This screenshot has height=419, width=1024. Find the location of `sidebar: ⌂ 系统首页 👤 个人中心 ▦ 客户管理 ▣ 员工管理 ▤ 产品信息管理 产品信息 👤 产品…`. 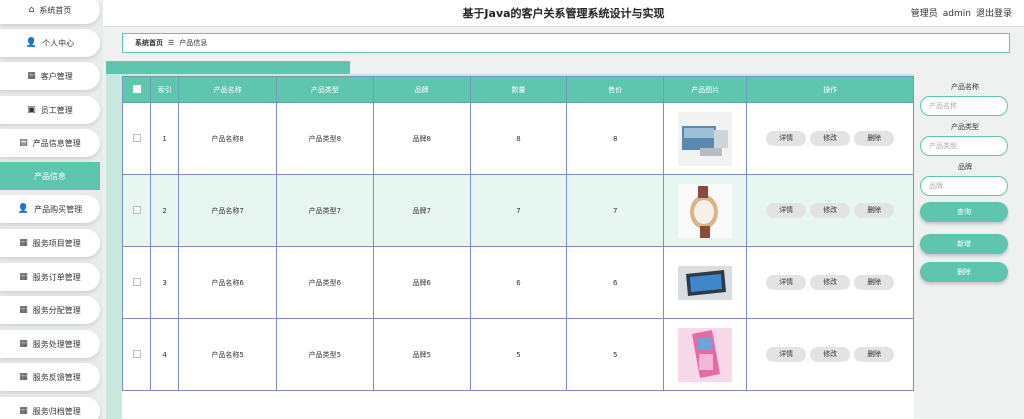

sidebar: ⌂ 系统首页 👤 个人中心 ▦ 客户管理 ▣ 员工管理 ▤ 产品信息管理 产品信息 👤 产品… is located at coordinates (51, 209).